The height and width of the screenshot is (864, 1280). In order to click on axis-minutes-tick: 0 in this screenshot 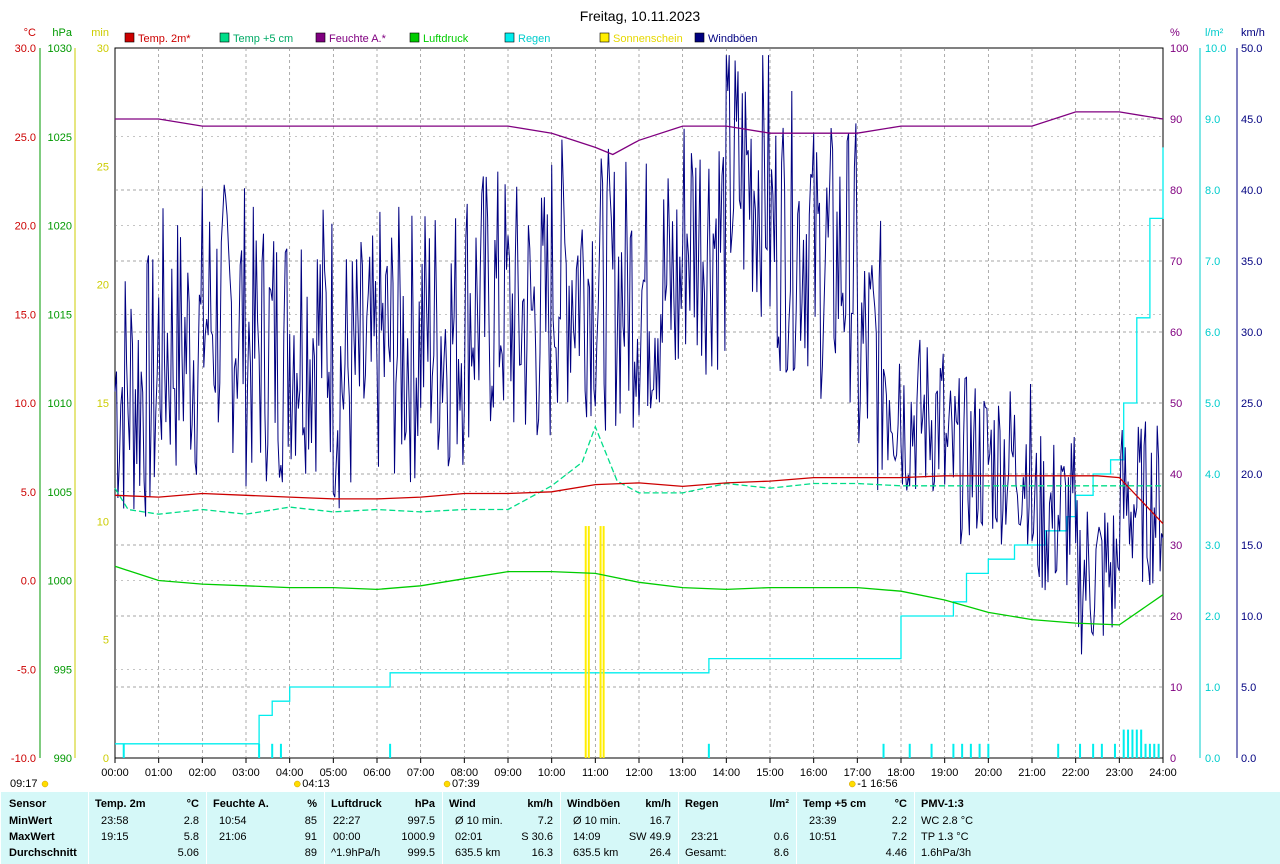, I will do `click(106, 759)`.